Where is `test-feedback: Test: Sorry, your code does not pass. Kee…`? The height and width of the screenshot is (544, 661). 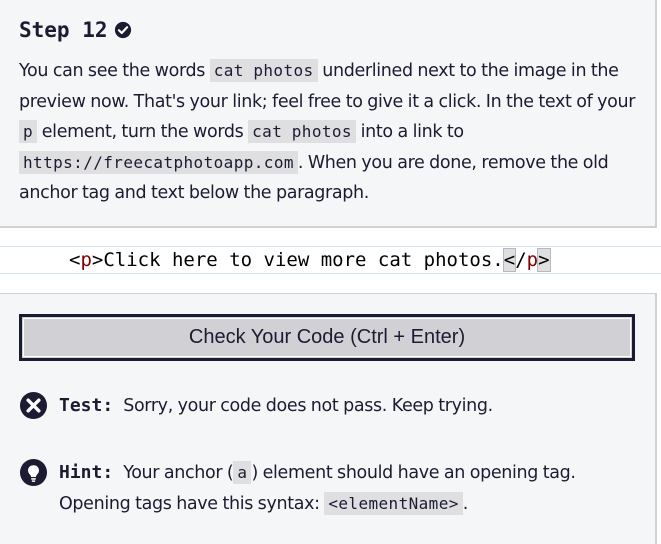
test-feedback: Test: Sorry, your code does not pass. Kee… is located at coordinates (329, 406).